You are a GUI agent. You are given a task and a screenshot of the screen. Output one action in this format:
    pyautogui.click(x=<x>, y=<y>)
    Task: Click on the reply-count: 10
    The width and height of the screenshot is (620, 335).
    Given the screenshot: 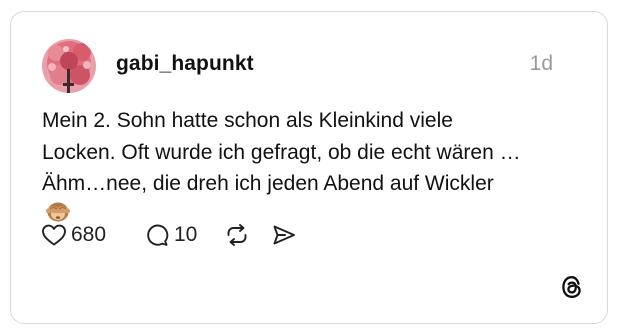 What is the action you would take?
    pyautogui.click(x=186, y=234)
    